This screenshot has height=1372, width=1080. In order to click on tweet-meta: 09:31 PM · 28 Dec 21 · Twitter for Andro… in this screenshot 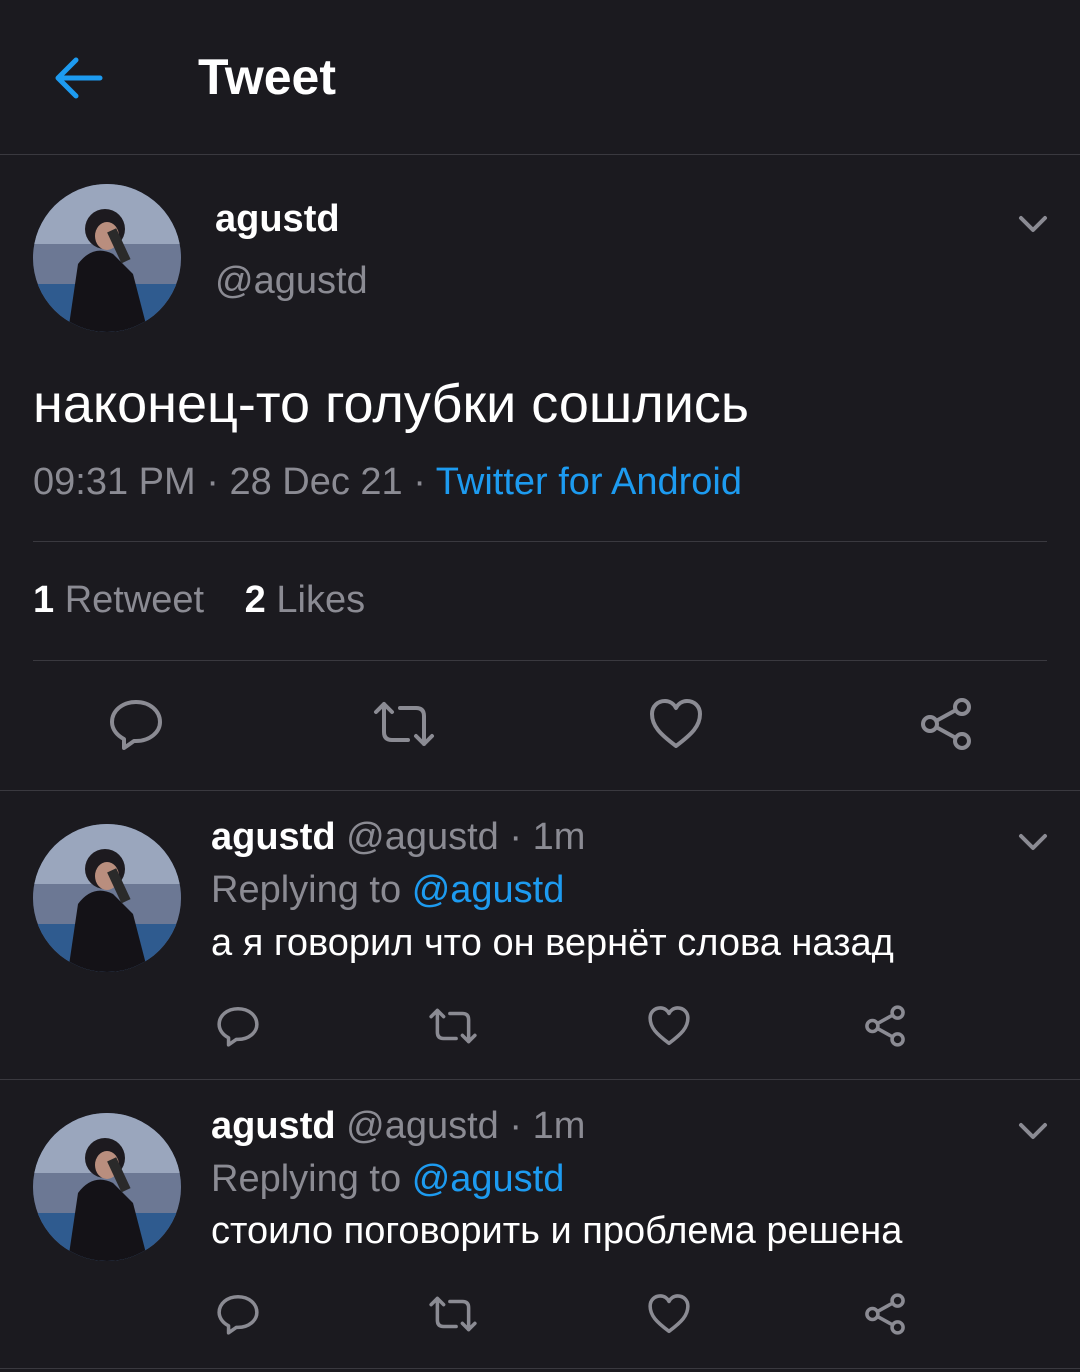, I will do `click(387, 482)`.